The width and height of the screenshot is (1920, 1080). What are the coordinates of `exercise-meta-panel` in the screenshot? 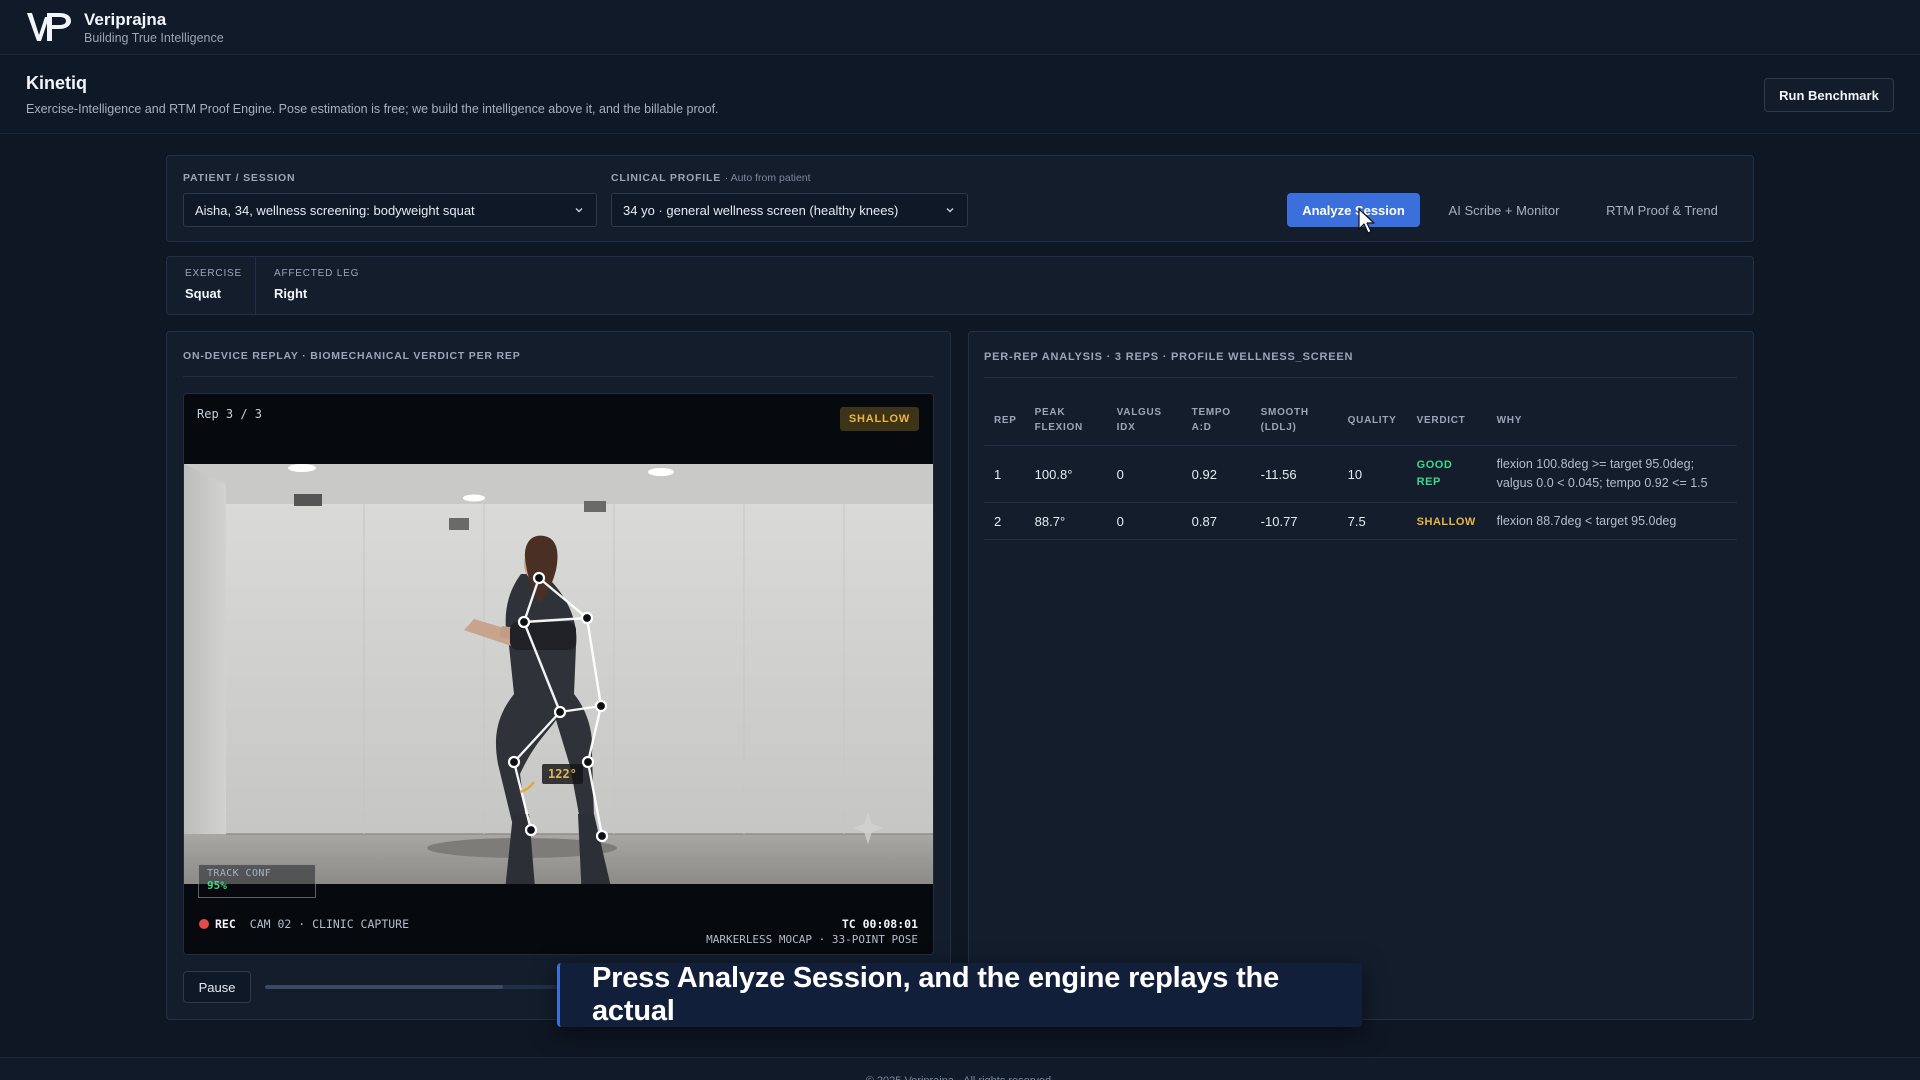 It's located at (960, 285).